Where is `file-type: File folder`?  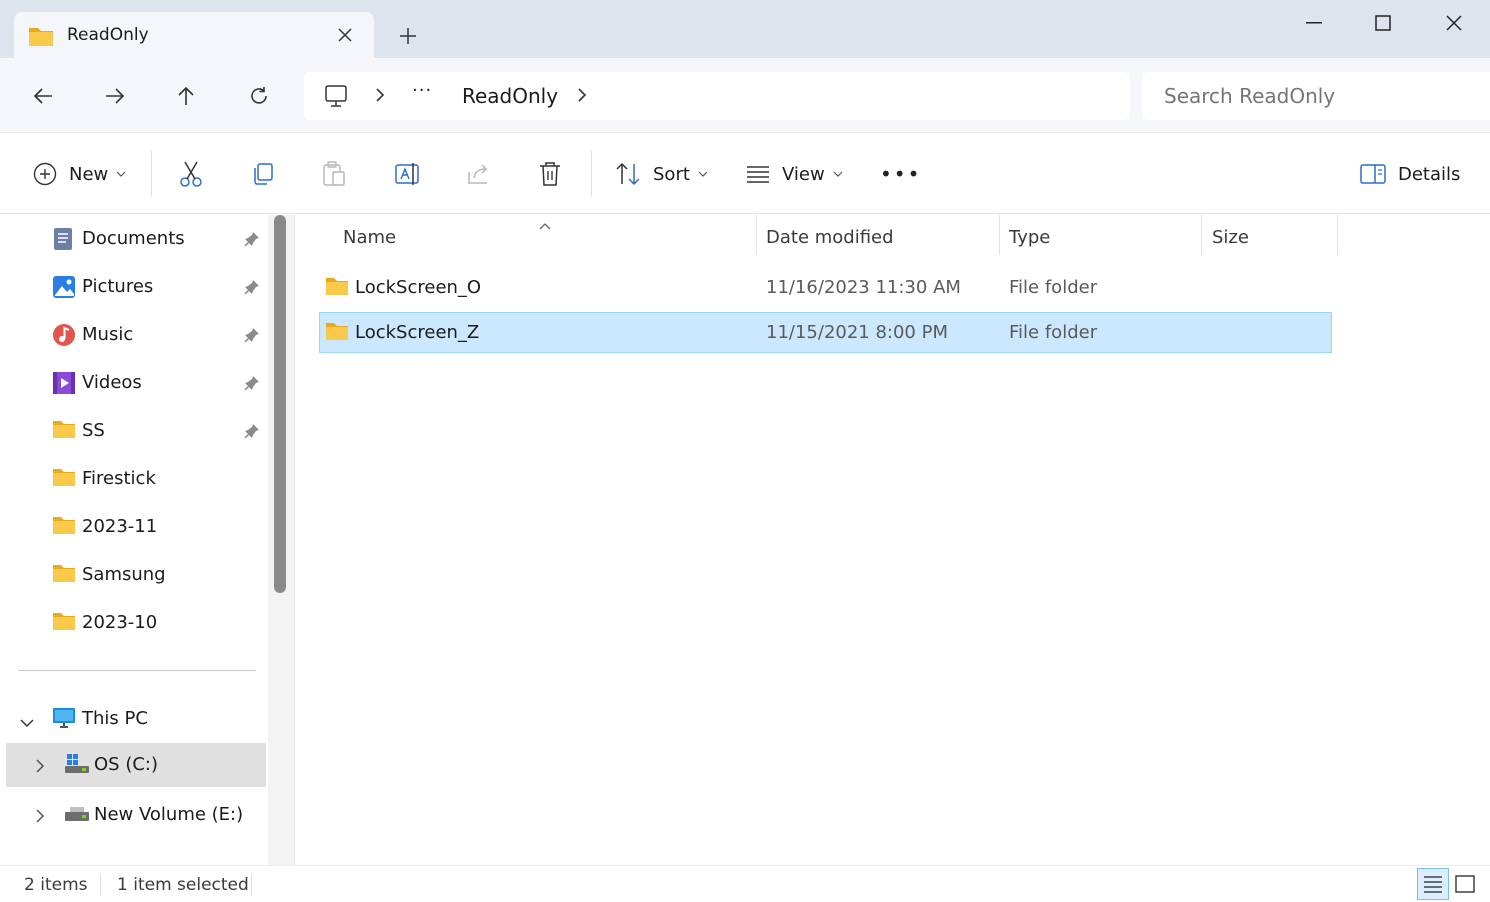
file-type: File folder is located at coordinates (1053, 287).